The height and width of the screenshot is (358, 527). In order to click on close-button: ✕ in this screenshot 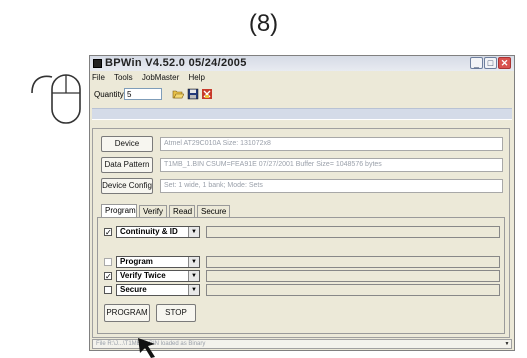, I will do `click(504, 63)`.